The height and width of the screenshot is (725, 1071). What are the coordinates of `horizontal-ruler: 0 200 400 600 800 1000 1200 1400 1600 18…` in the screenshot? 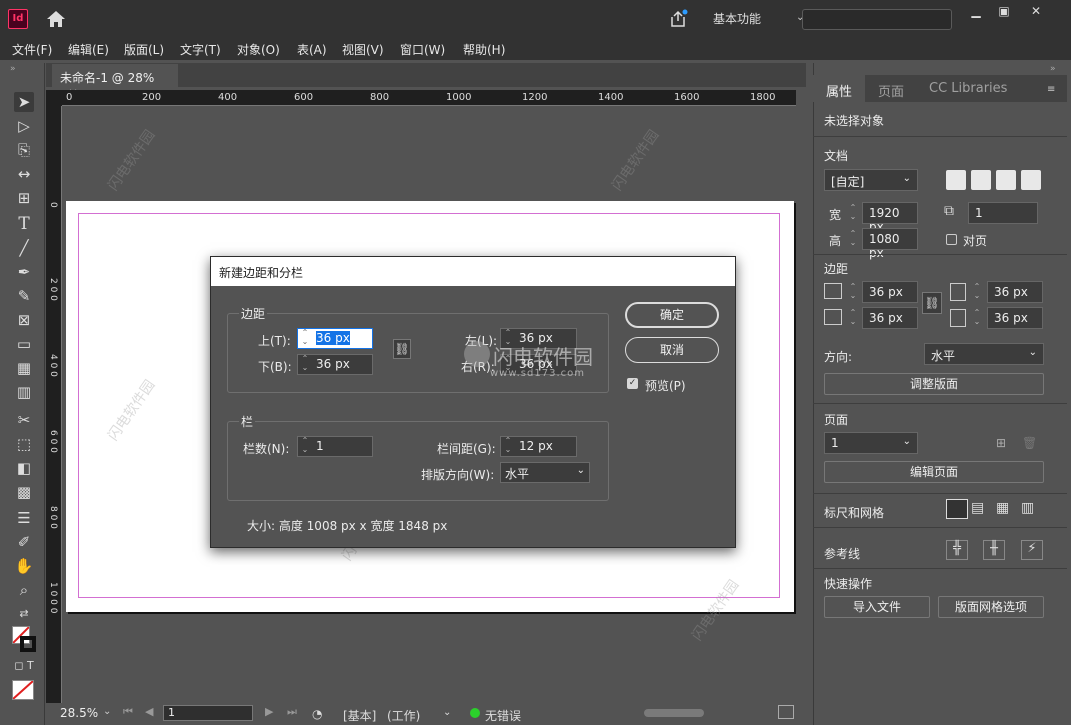 It's located at (429, 98).